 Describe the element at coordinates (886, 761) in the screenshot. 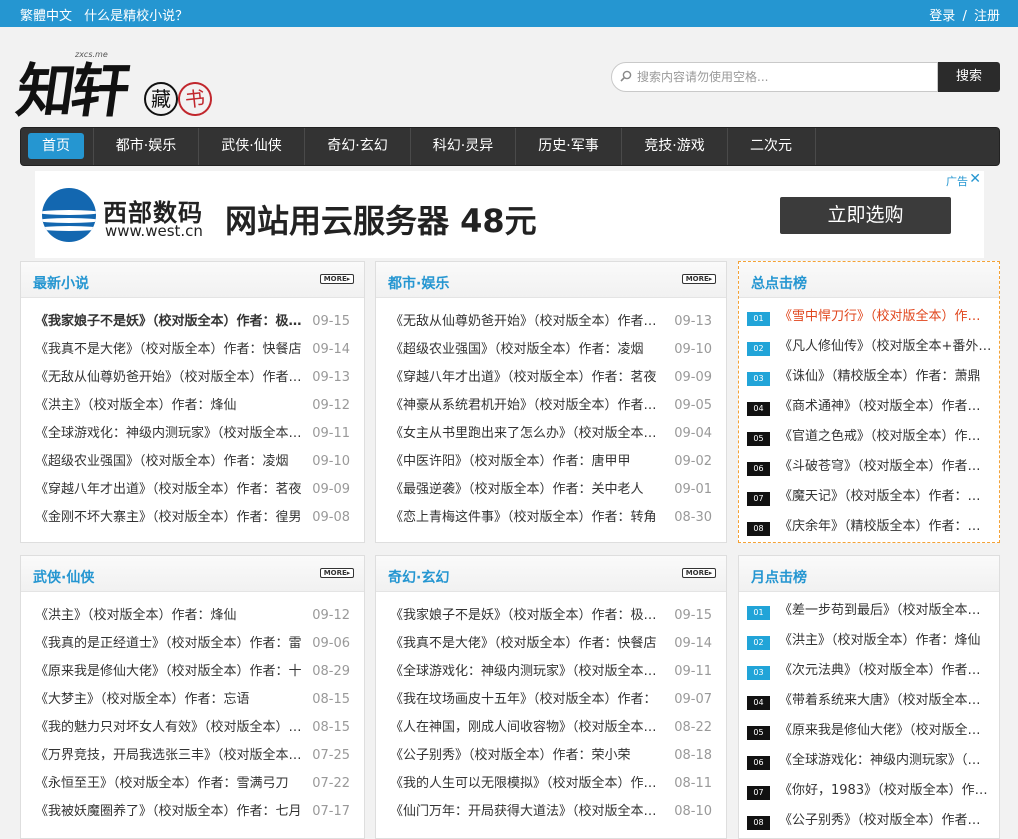

I see `rank-book-link: 《全球游戏化：神级内测玩家》（校对版全本）` at that location.